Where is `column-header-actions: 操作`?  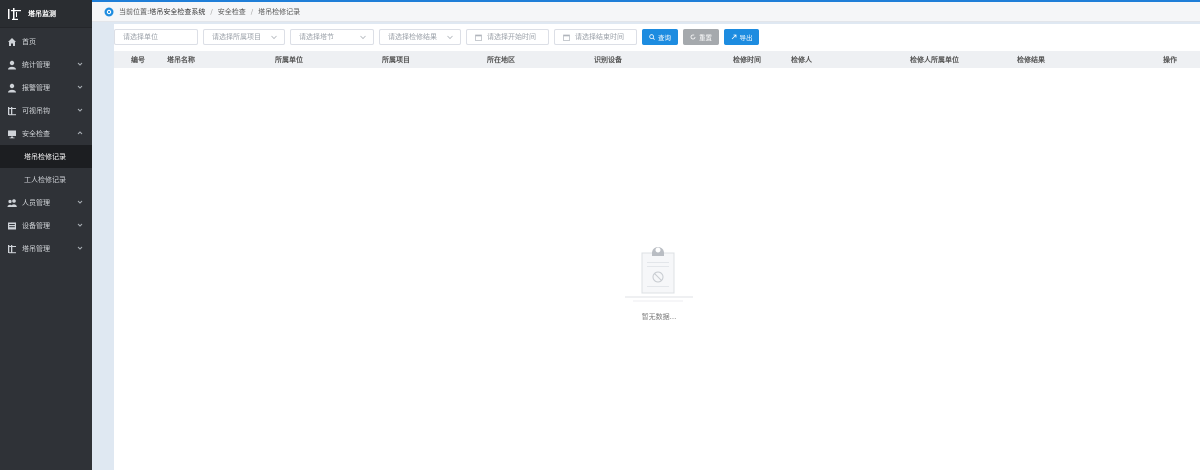 column-header-actions: 操作 is located at coordinates (1170, 60).